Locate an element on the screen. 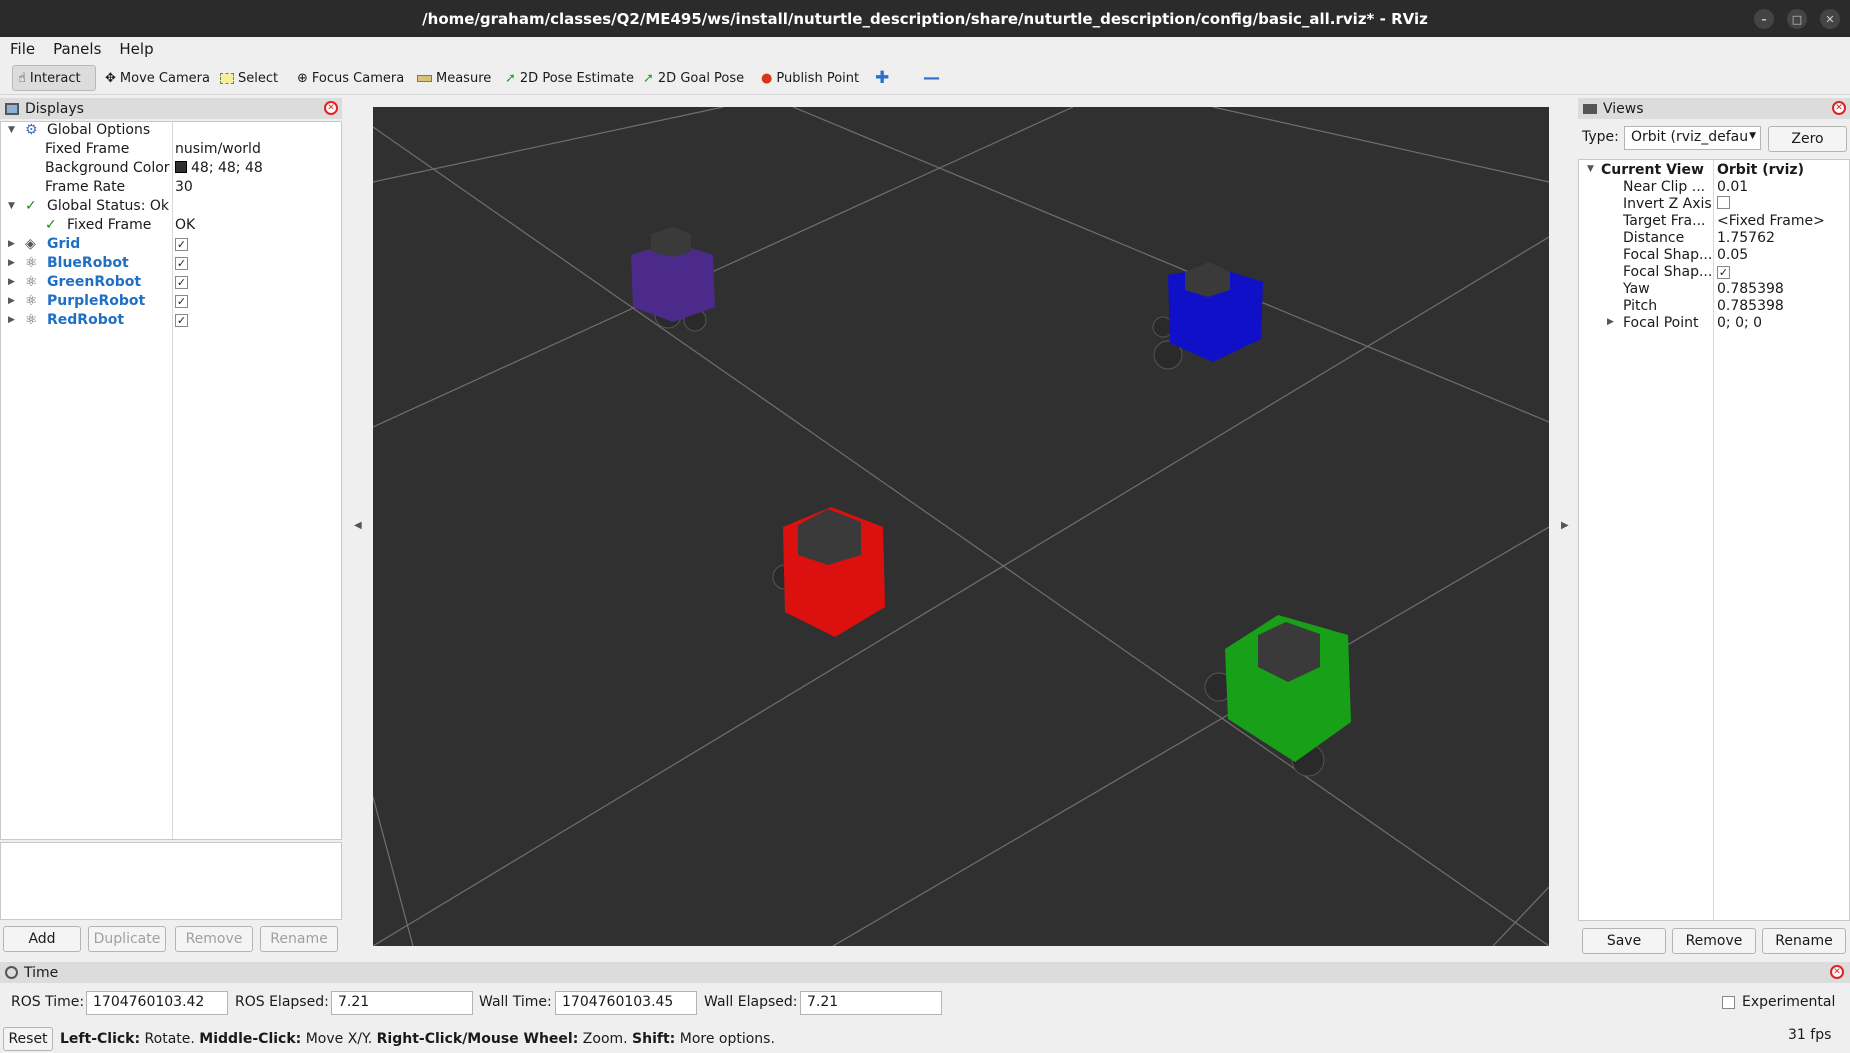 The width and height of the screenshot is (1850, 1053). goal-pose-tool-button: ➚ 2D Goal Pose is located at coordinates (693, 78).